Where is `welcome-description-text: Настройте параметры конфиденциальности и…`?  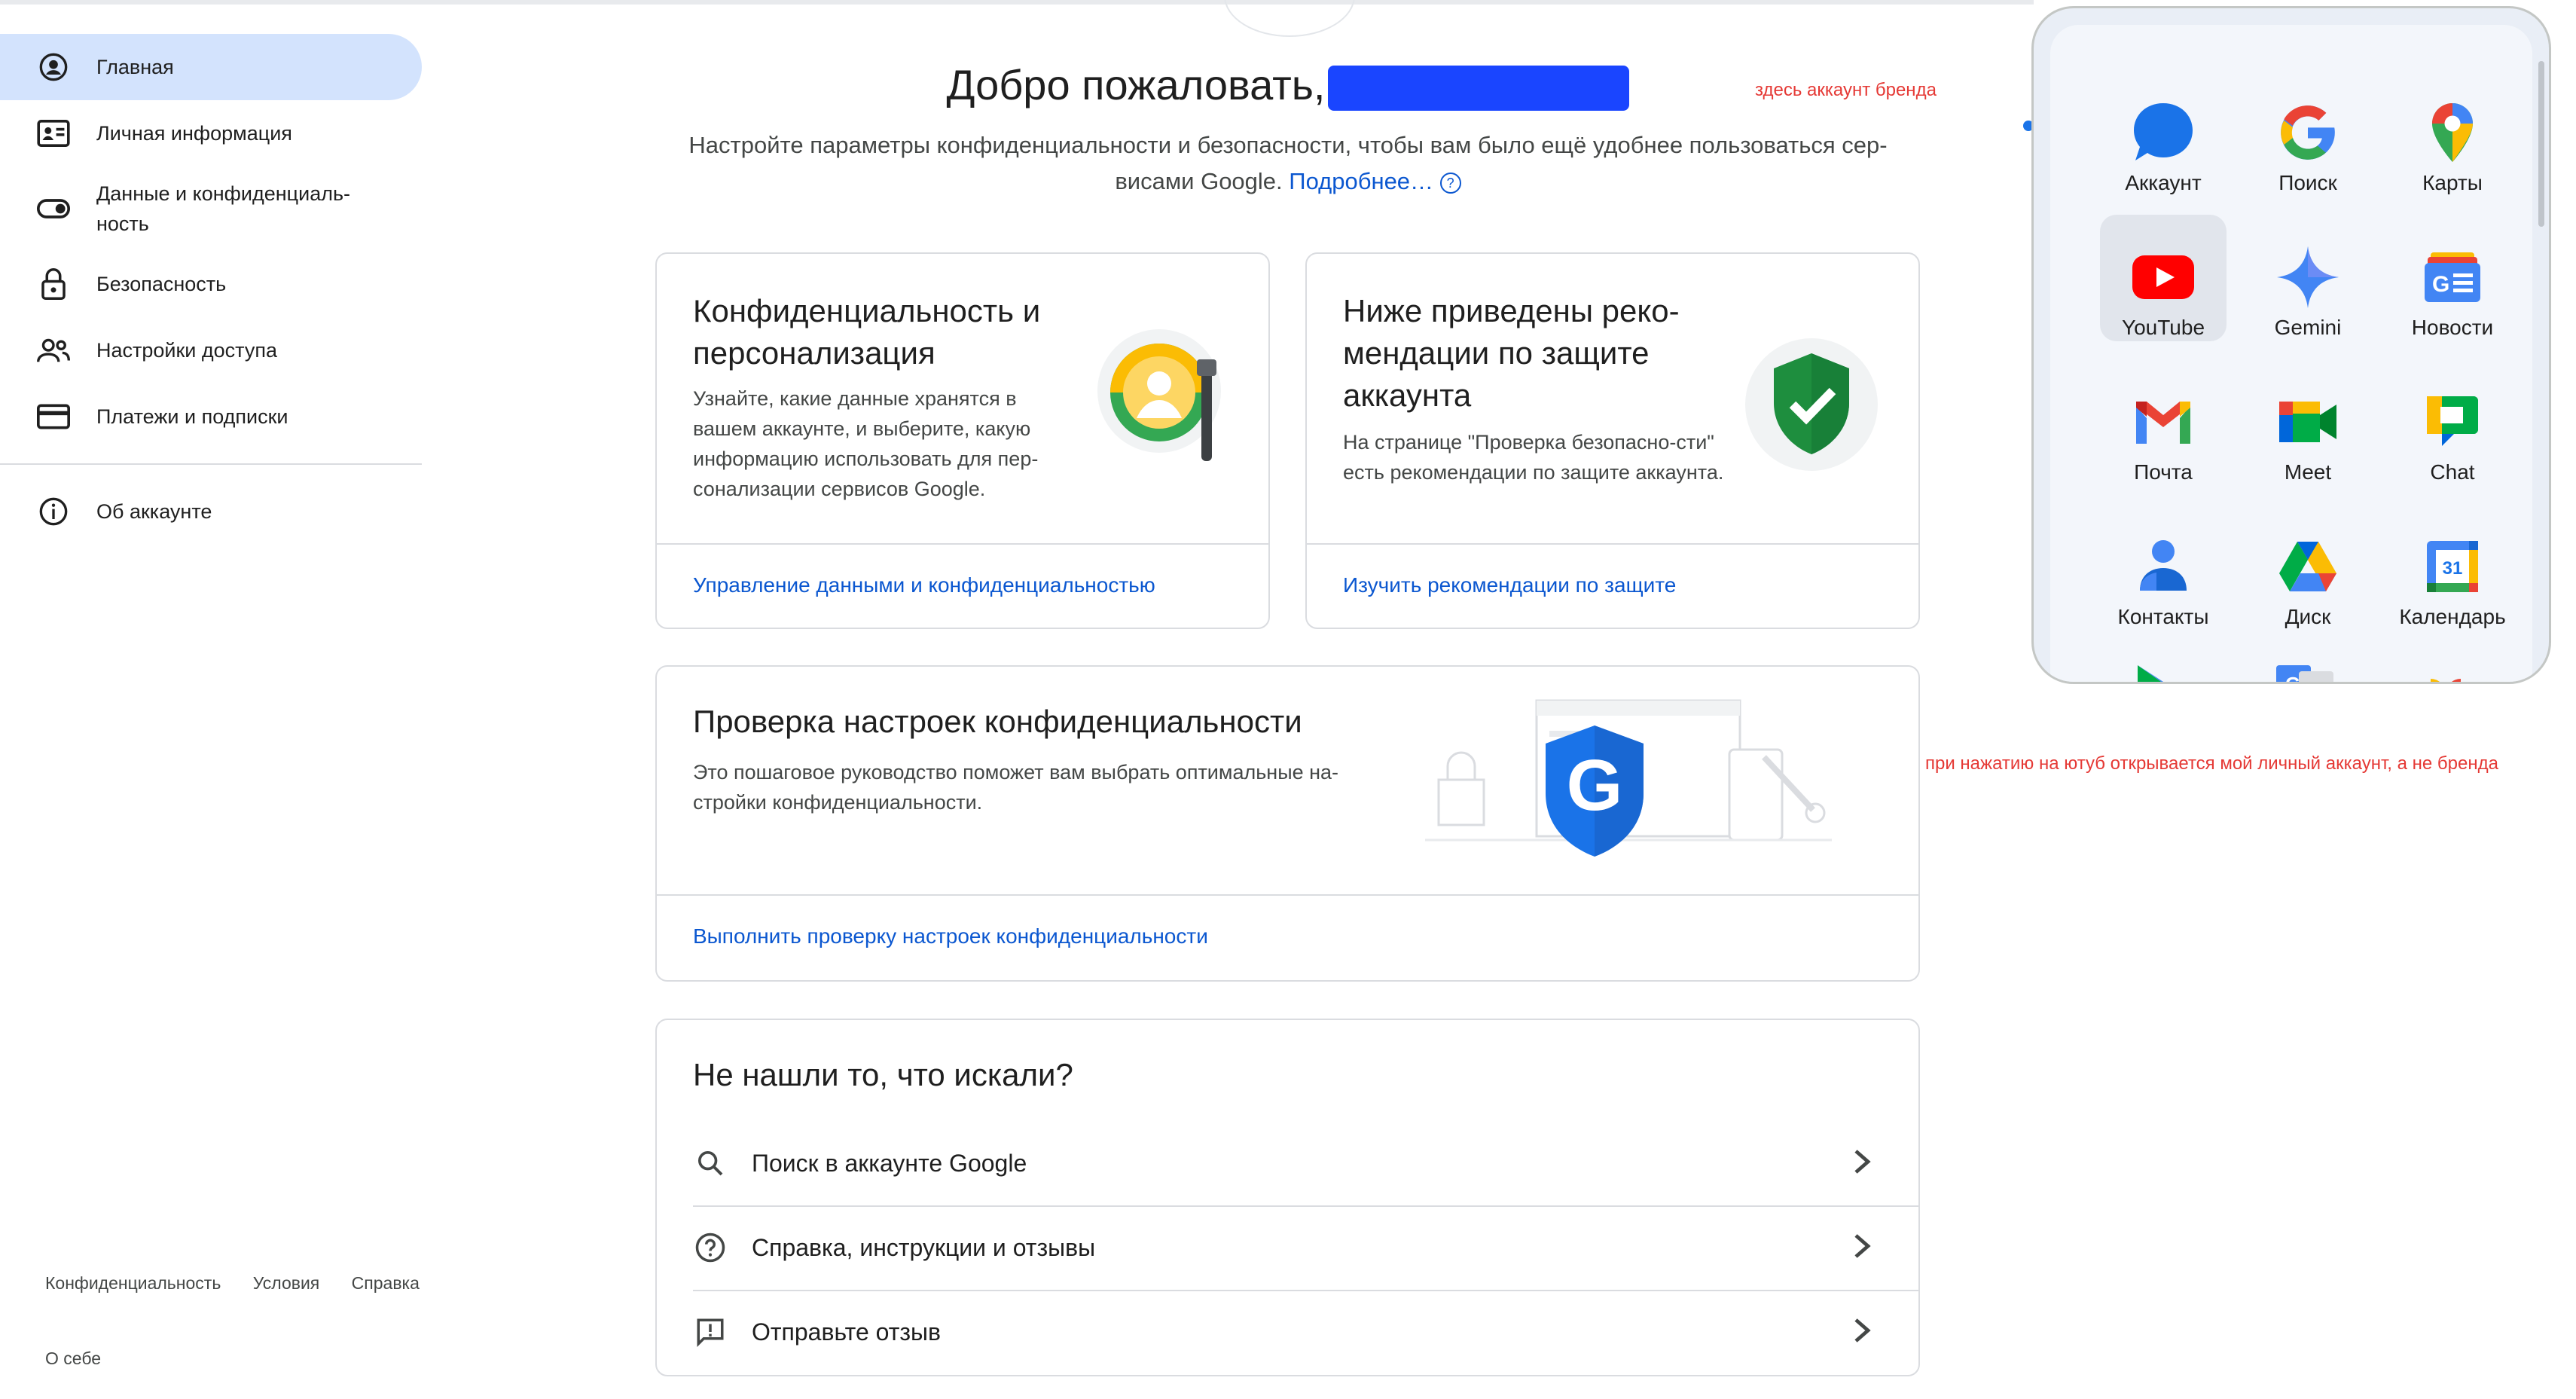 welcome-description-text: Настройте параметры конфиденциальности и… is located at coordinates (1288, 163).